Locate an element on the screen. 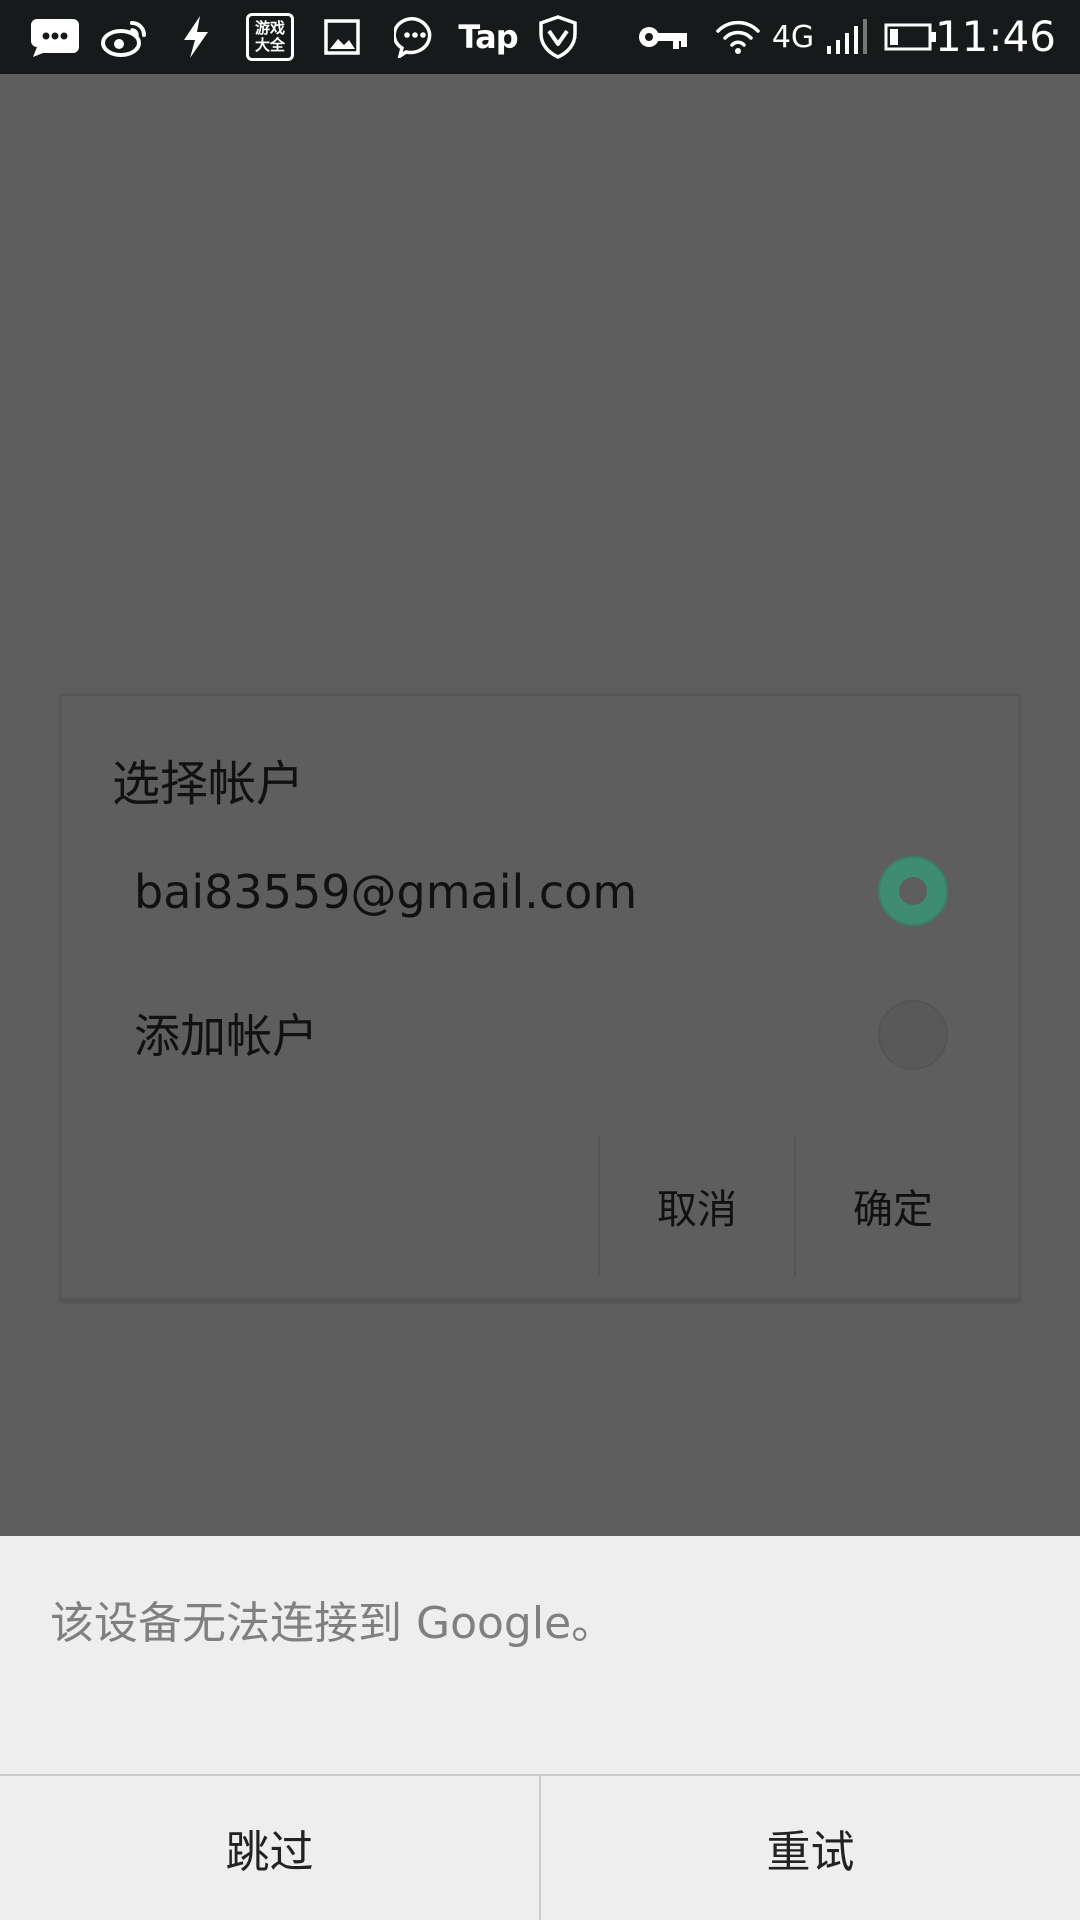  account-option-gmail: bai83559@gmail.com is located at coordinates (540, 892).